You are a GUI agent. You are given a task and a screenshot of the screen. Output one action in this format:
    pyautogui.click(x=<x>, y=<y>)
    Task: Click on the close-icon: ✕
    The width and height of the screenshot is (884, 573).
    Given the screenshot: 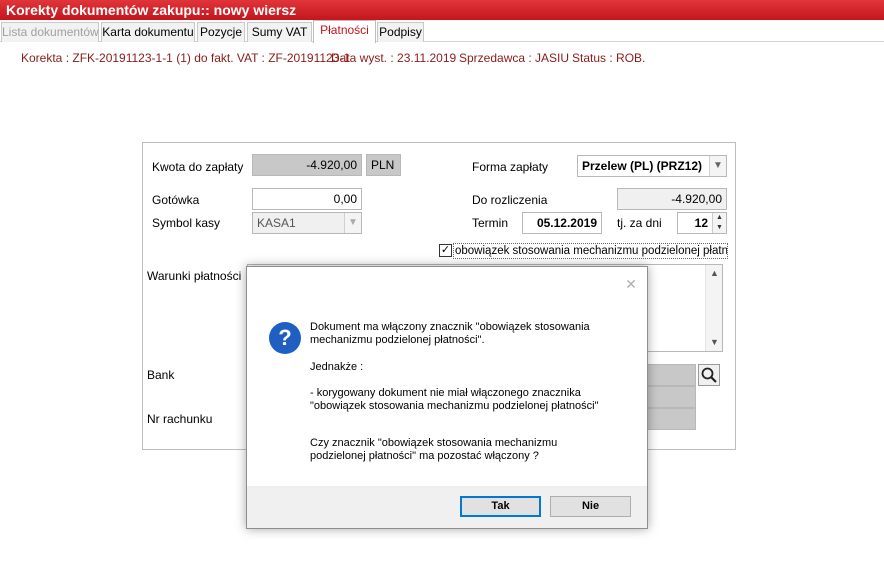 What is the action you would take?
    pyautogui.click(x=631, y=284)
    